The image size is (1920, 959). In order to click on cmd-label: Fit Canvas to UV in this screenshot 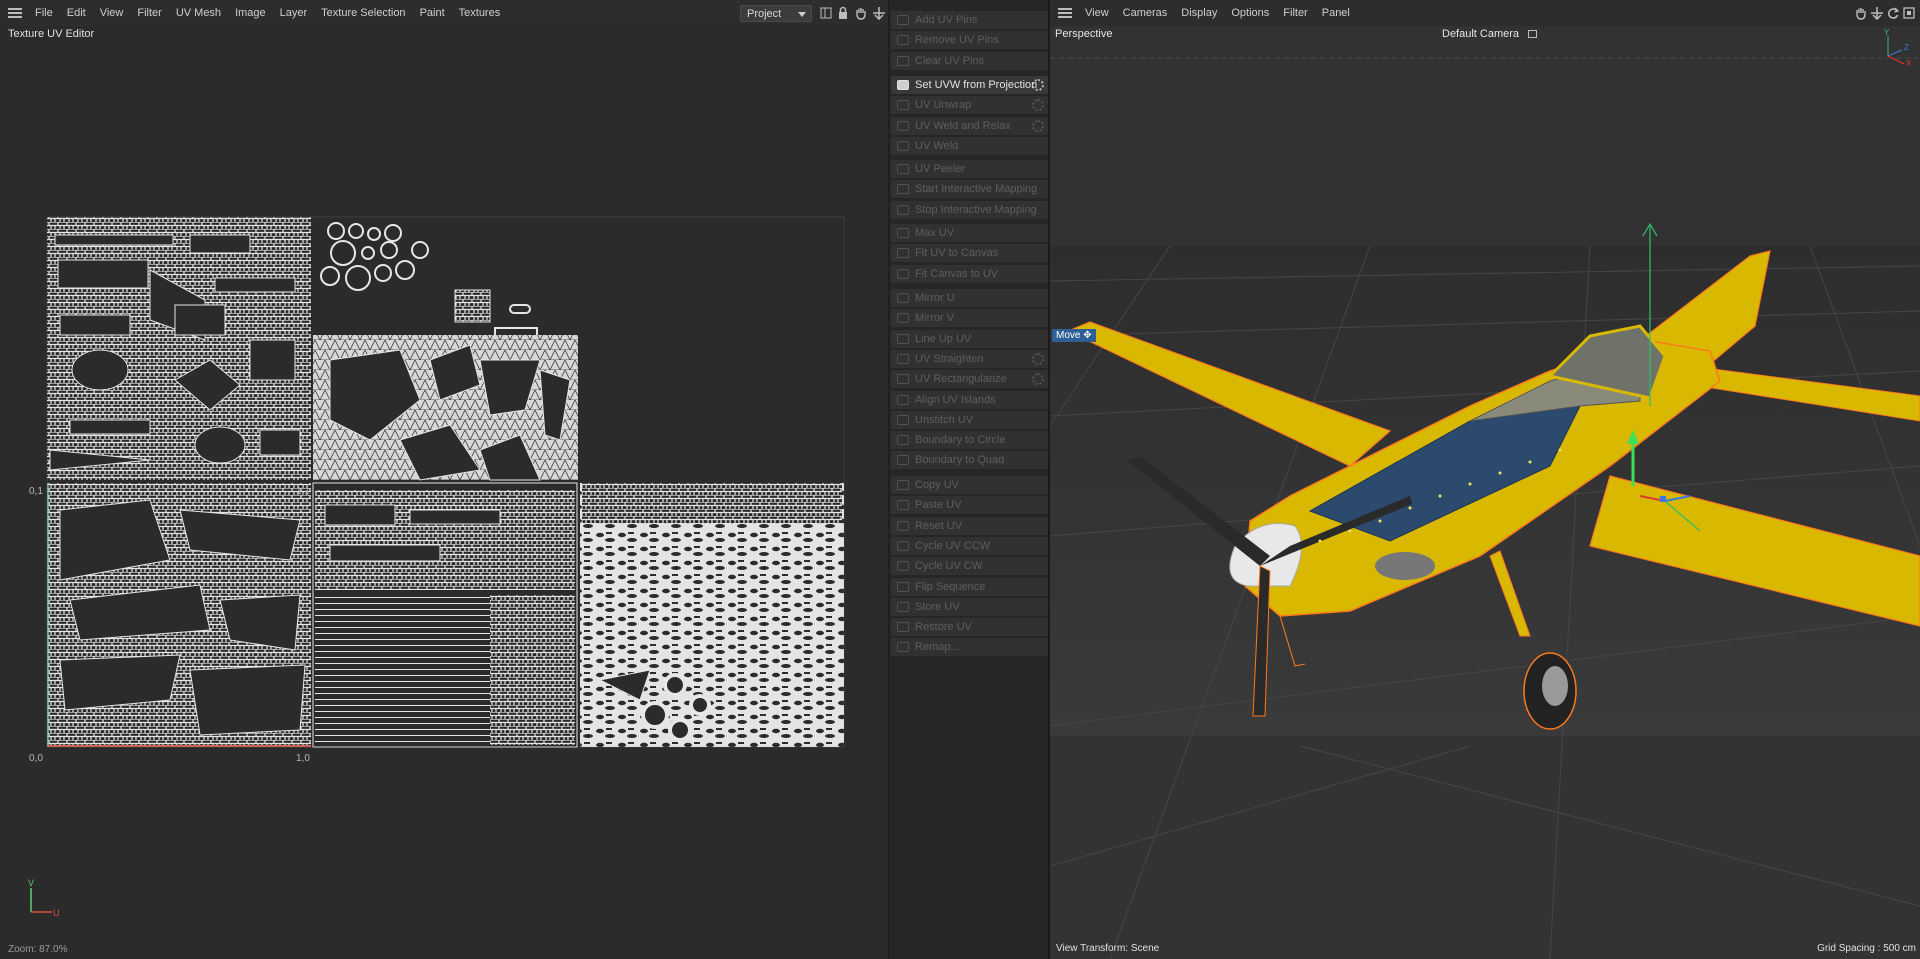, I will do `click(957, 274)`.